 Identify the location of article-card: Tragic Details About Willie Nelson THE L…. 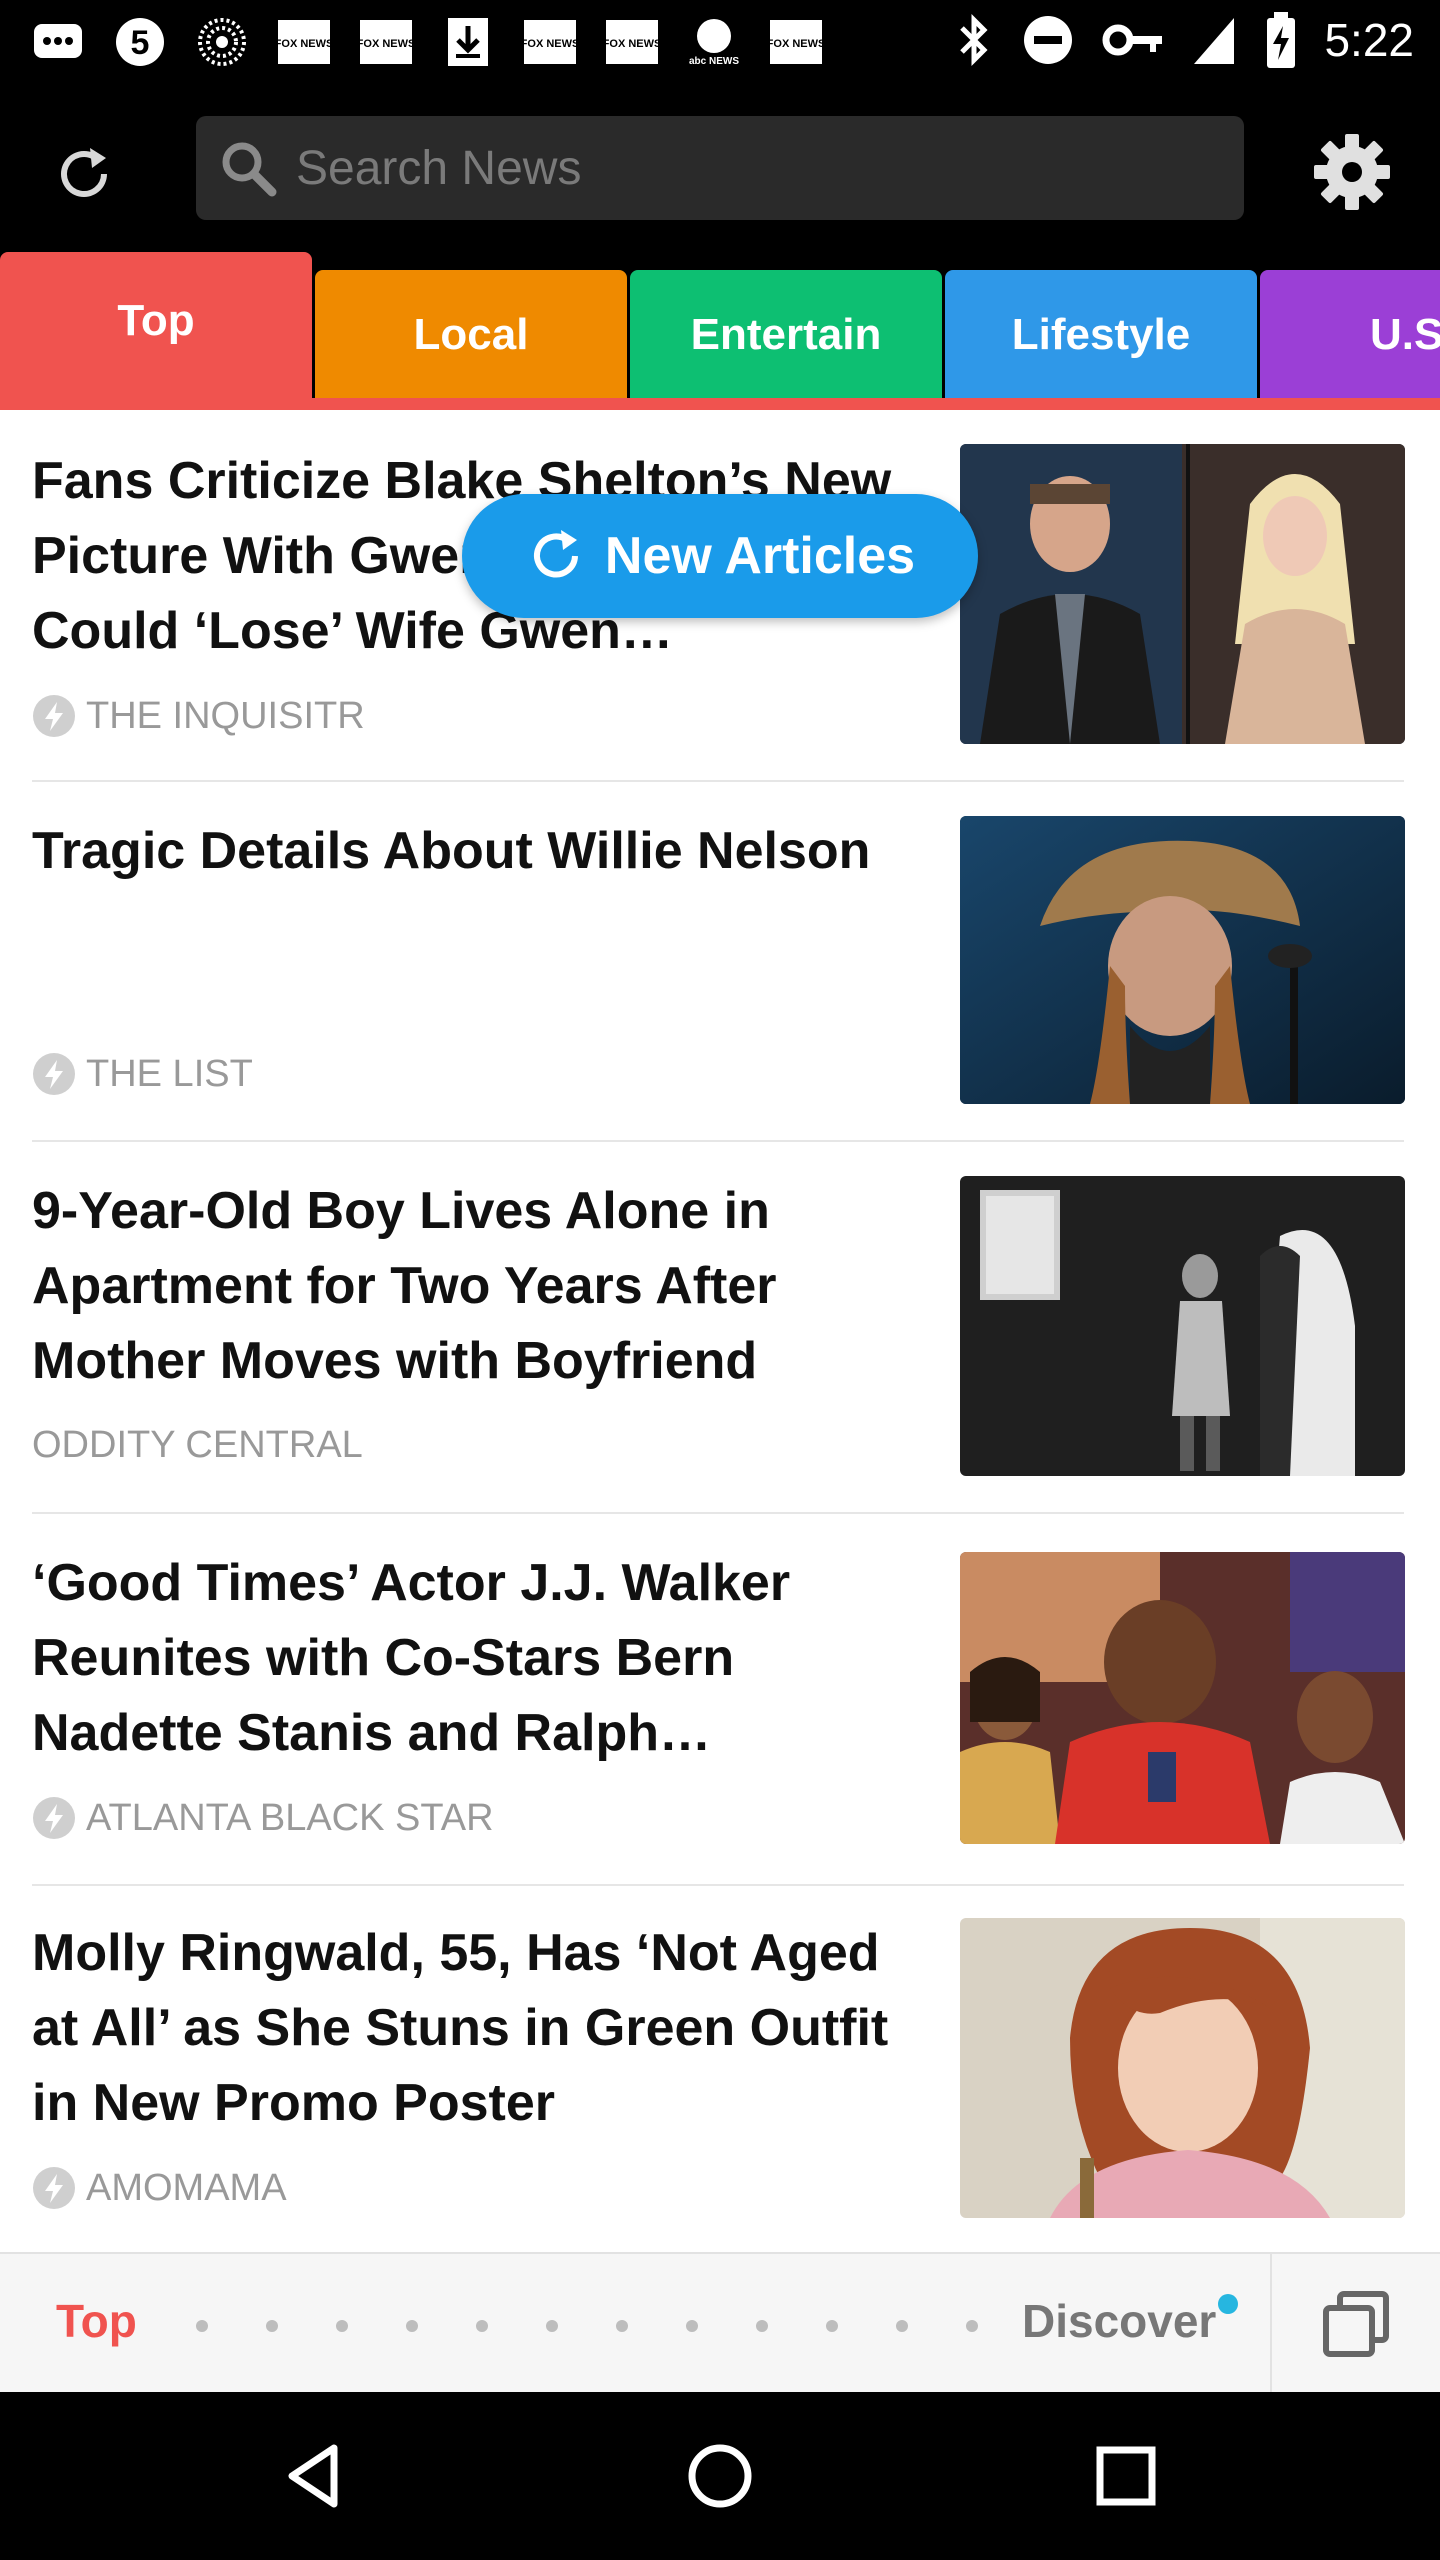
(720, 962).